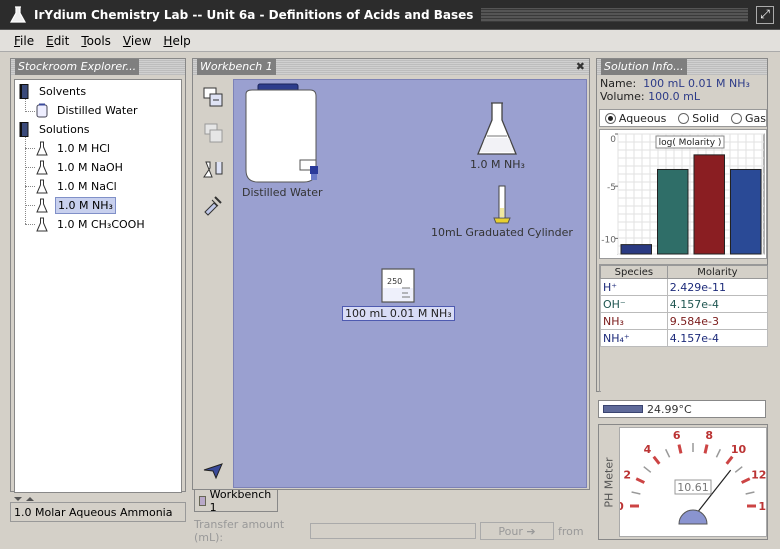 Image resolution: width=780 pixels, height=549 pixels. I want to click on glassware-tool-icon, so click(213, 169).